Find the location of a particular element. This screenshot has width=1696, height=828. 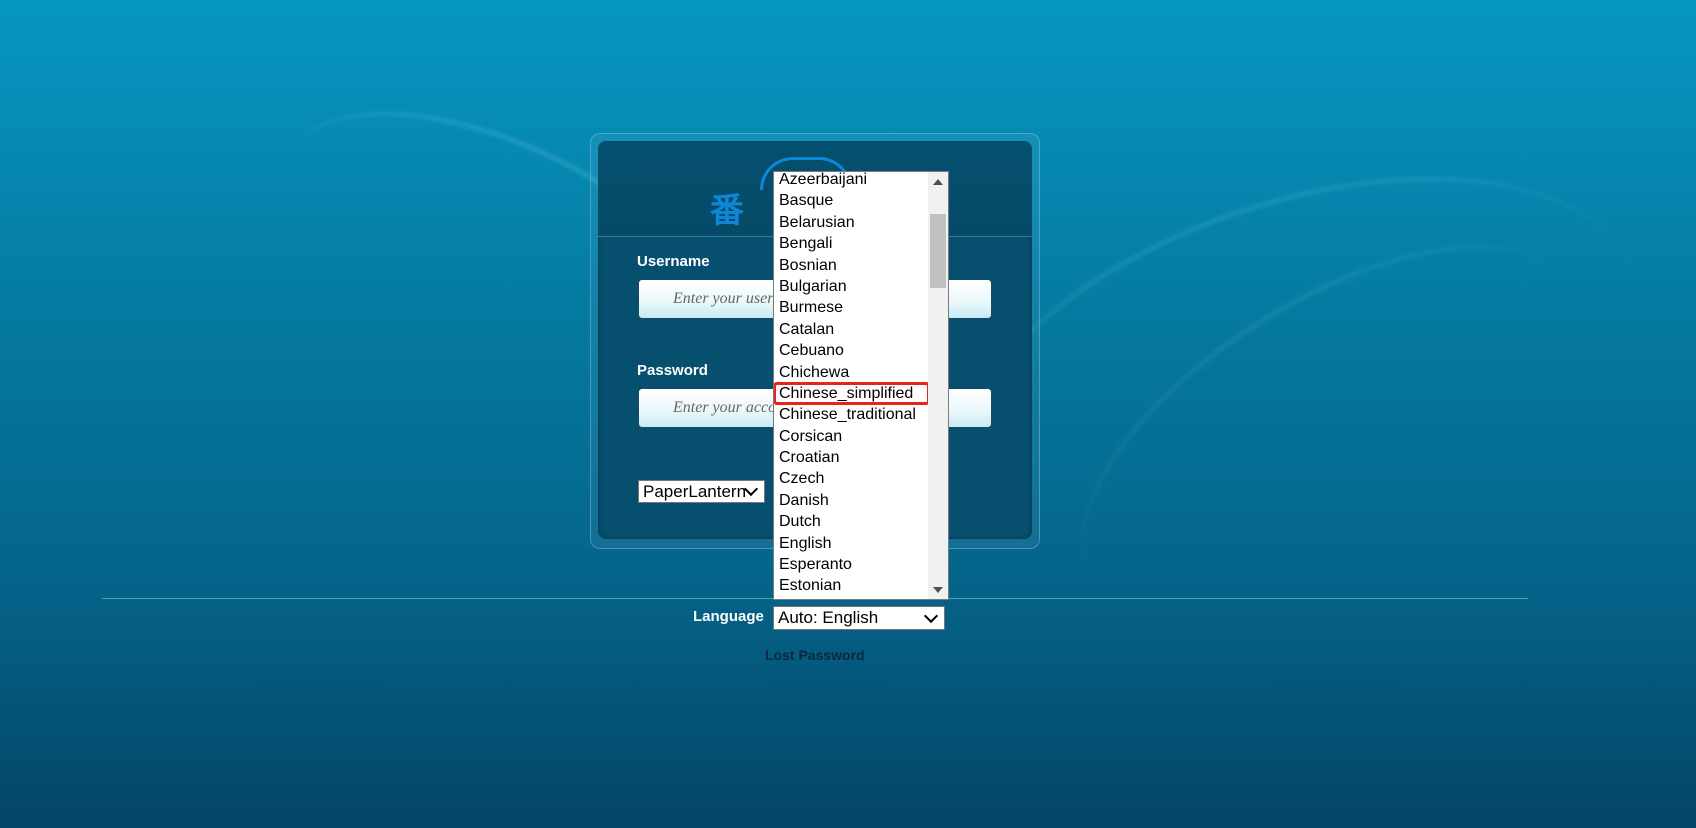

language-option: Bosnian is located at coordinates (851, 265).